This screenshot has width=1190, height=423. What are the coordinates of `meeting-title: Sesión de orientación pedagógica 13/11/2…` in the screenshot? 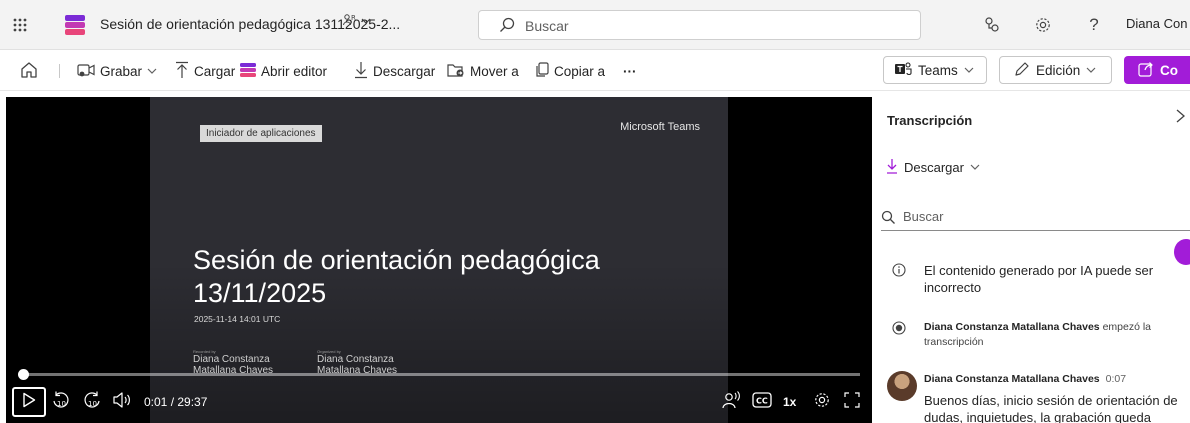 It's located at (396, 276).